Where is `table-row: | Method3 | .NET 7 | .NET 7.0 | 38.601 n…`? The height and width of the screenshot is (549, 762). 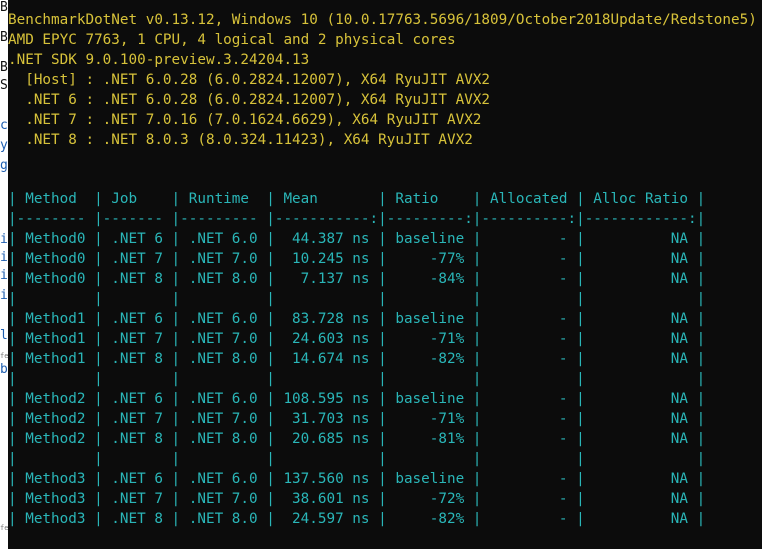
table-row: | Method3 | .NET 7 | .NET 7.0 | 38.601 n… is located at coordinates (357, 499).